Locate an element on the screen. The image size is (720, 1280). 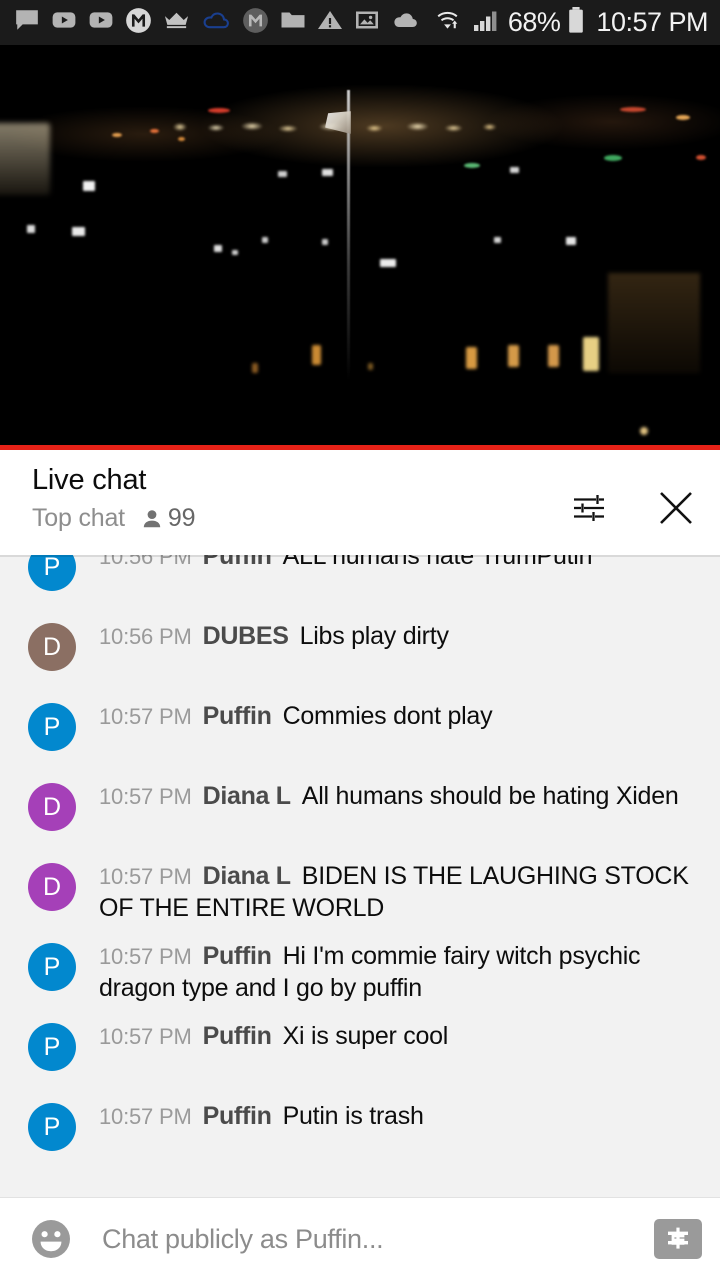
page-title: Live chat is located at coordinates (89, 480).